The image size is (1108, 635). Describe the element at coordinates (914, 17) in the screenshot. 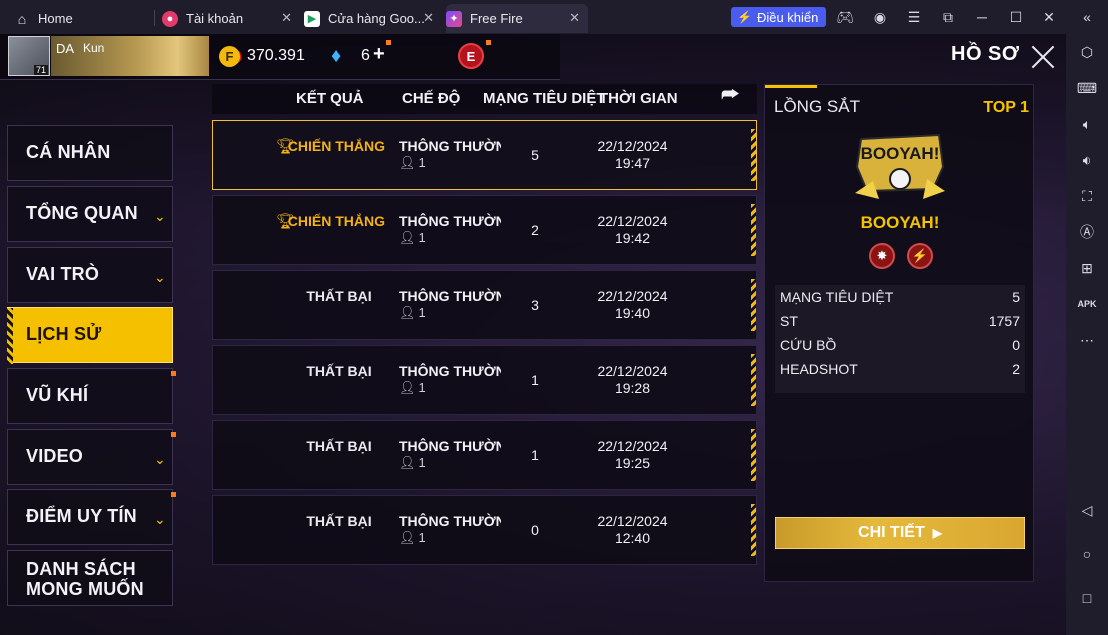

I see `menu-icon: ☰` at that location.